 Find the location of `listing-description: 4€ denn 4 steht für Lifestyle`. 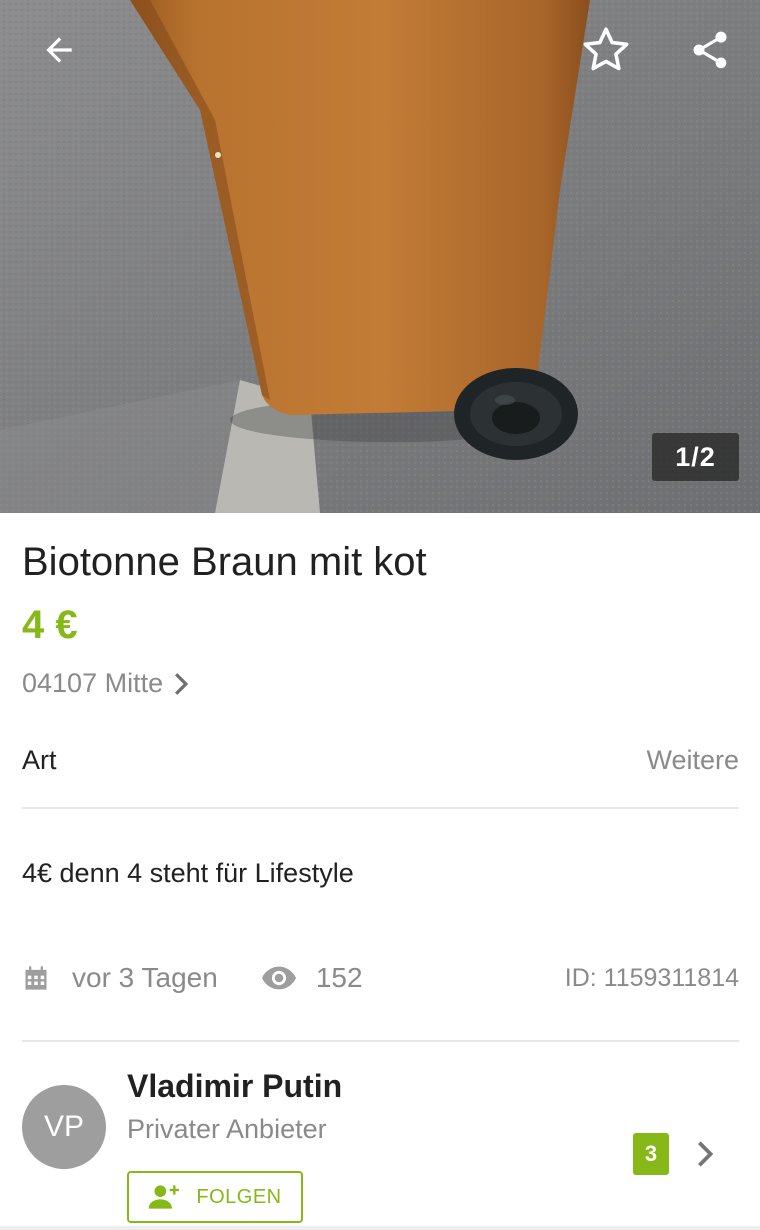

listing-description: 4€ denn 4 steht für Lifestyle is located at coordinates (188, 873).